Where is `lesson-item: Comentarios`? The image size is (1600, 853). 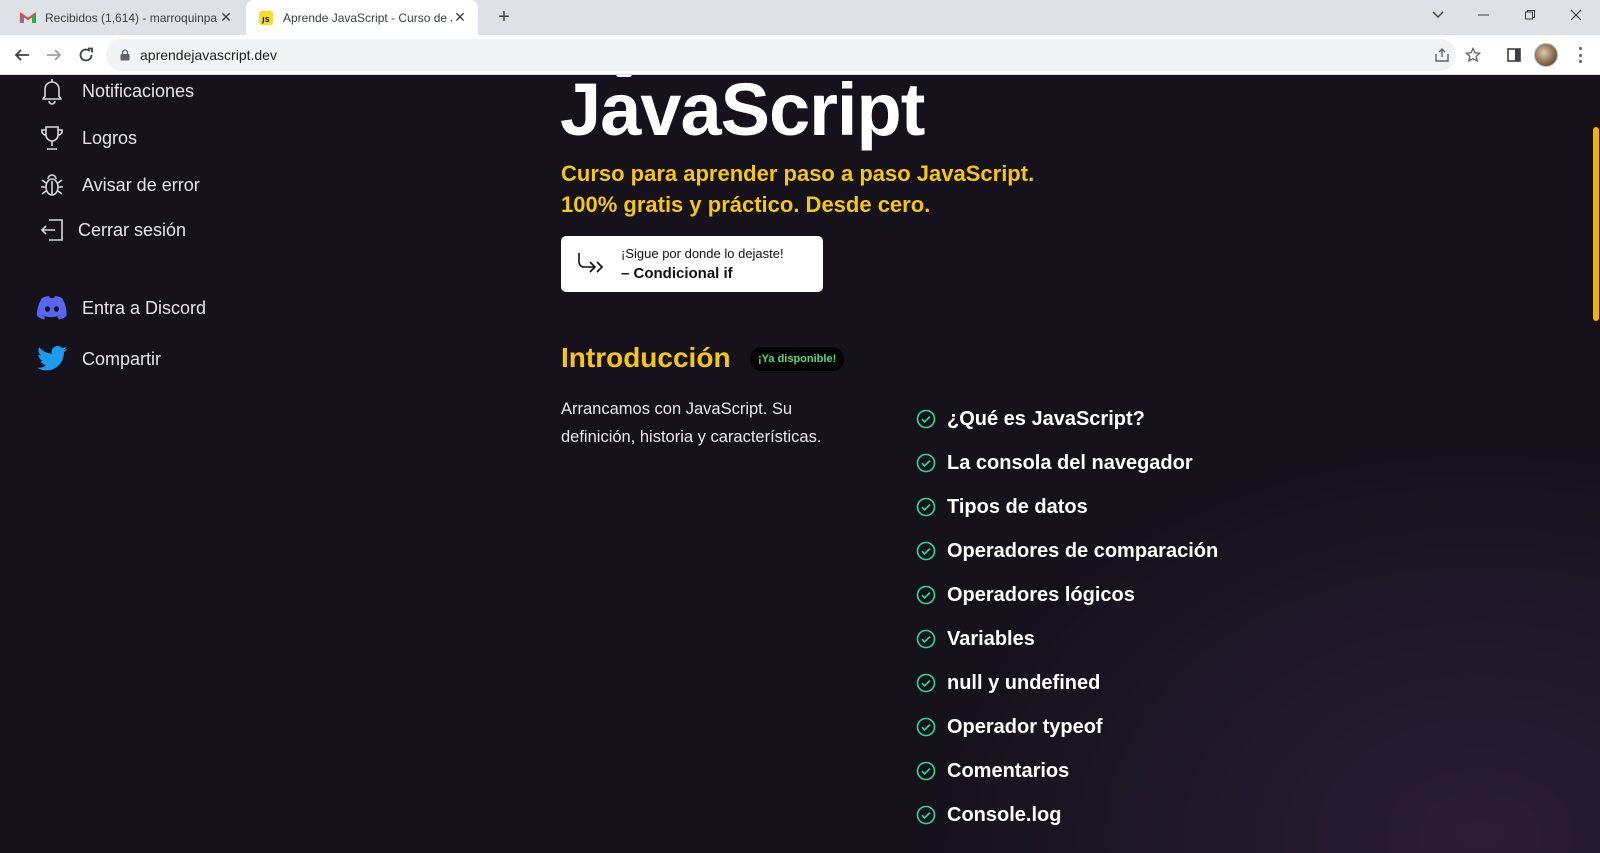 lesson-item: Comentarios is located at coordinates (1067, 771).